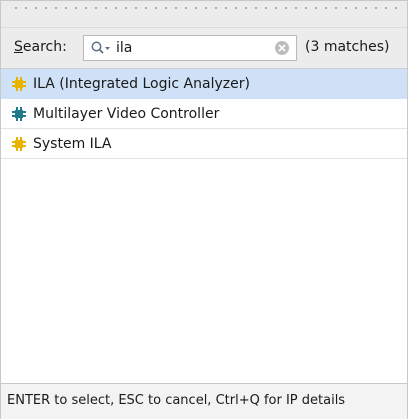  What do you see at coordinates (126, 114) in the screenshot?
I see `result-label: Multilayer Video Controller` at bounding box center [126, 114].